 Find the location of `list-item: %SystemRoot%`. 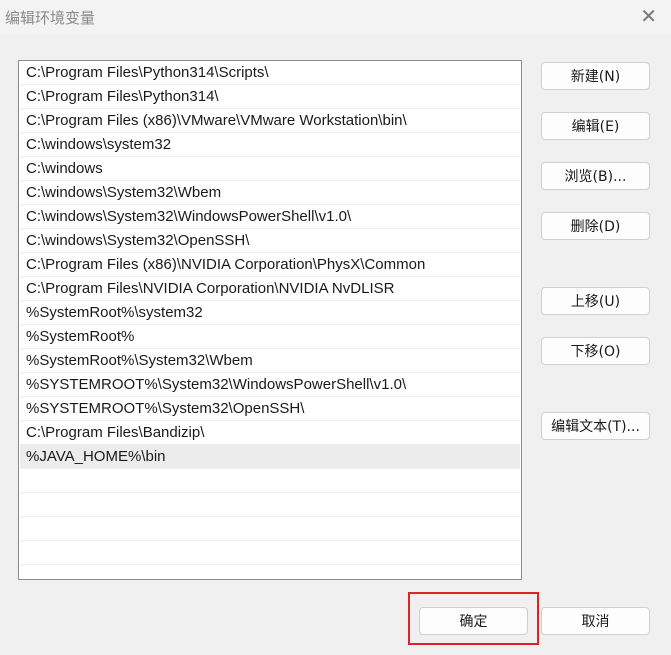

list-item: %SystemRoot% is located at coordinates (270, 337).